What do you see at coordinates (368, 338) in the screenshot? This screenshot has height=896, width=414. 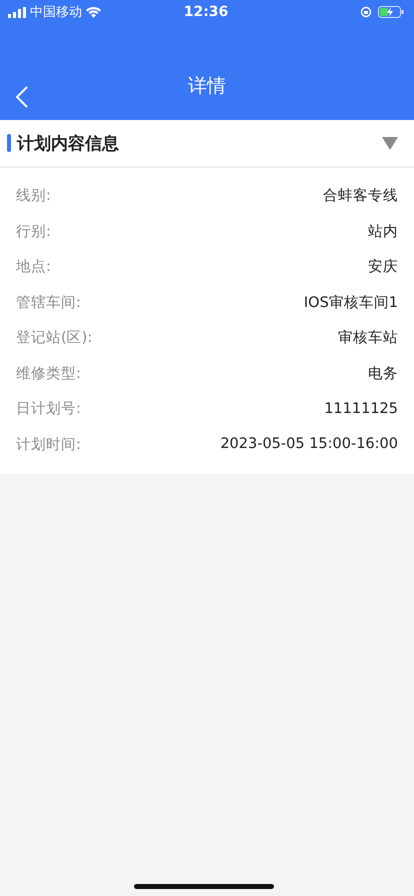 I see `field-value: 审核车站` at bounding box center [368, 338].